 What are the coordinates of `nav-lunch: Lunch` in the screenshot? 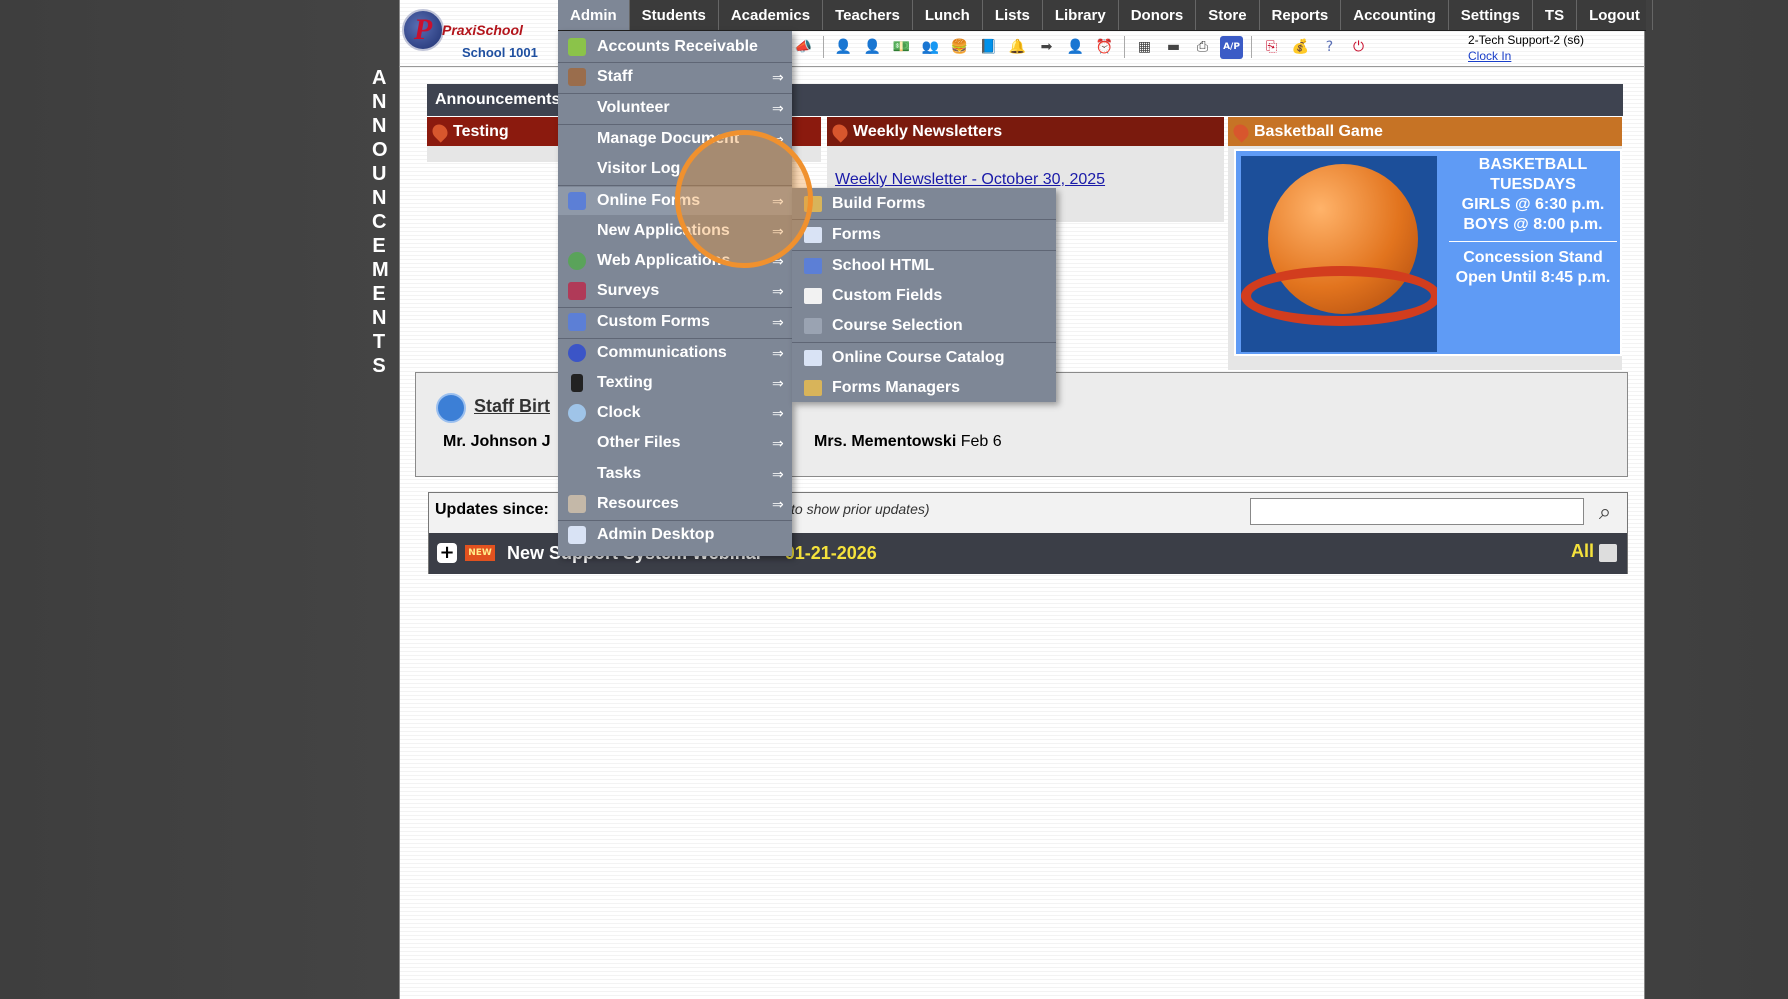 It's located at (948, 15).